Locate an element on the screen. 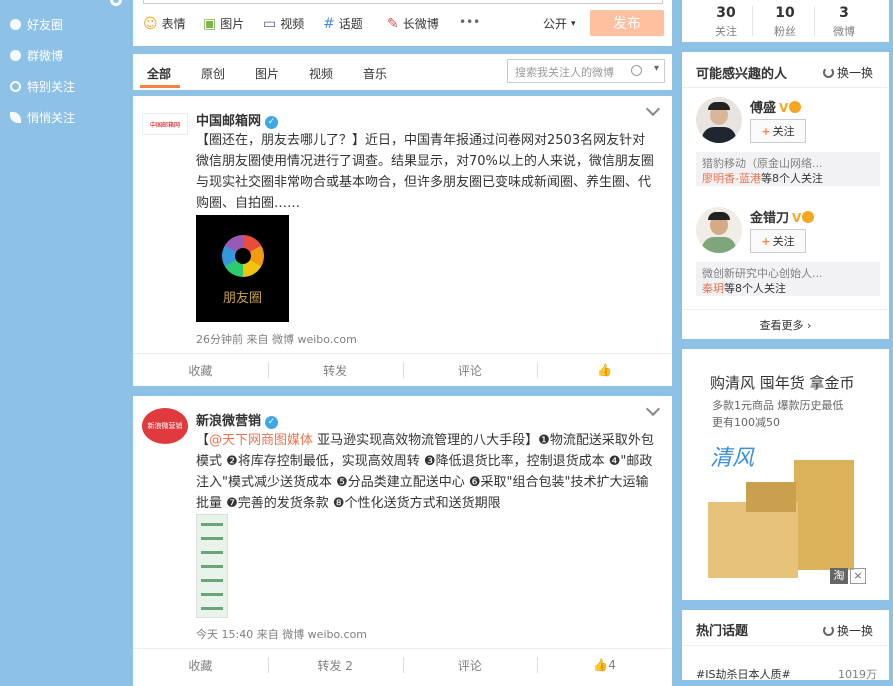 This screenshot has height=686, width=893. stat-follow-label: 关注 is located at coordinates (726, 31).